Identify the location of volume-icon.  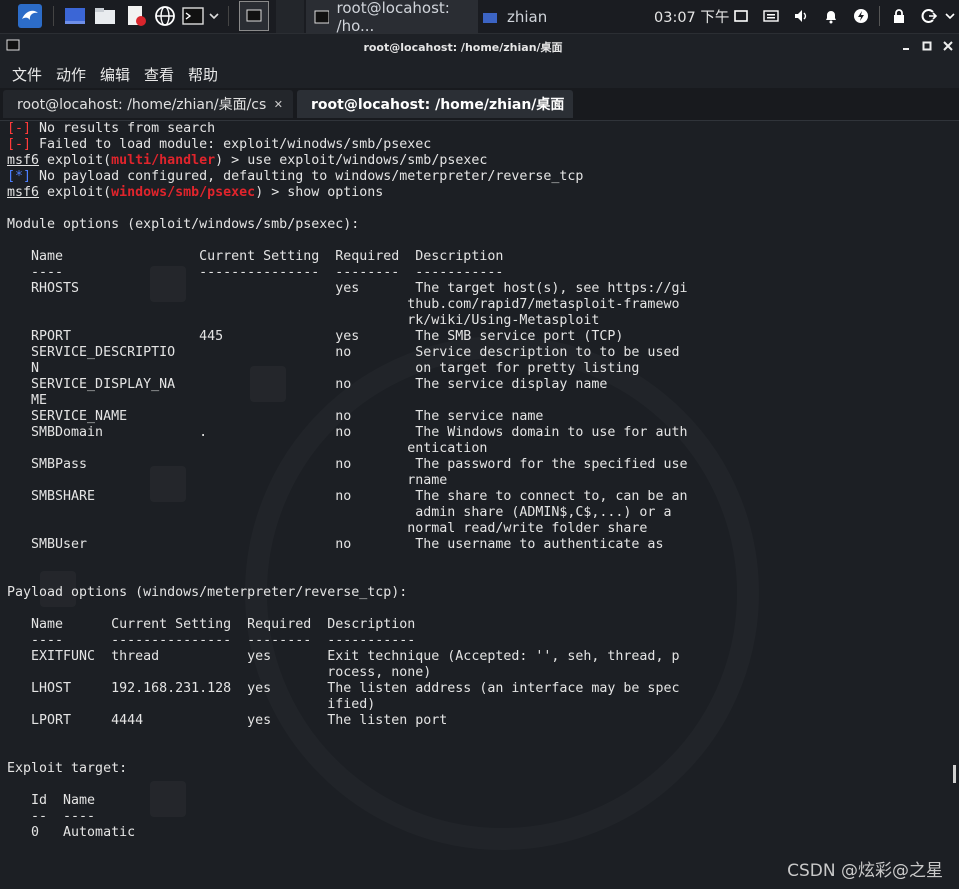
(801, 16).